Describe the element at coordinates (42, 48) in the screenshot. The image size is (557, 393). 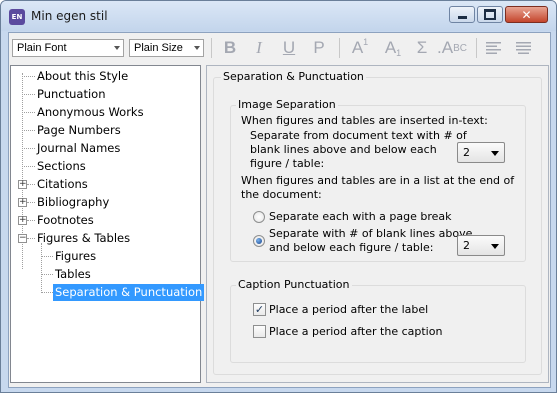
I see `font-select-value: Plain Font` at that location.